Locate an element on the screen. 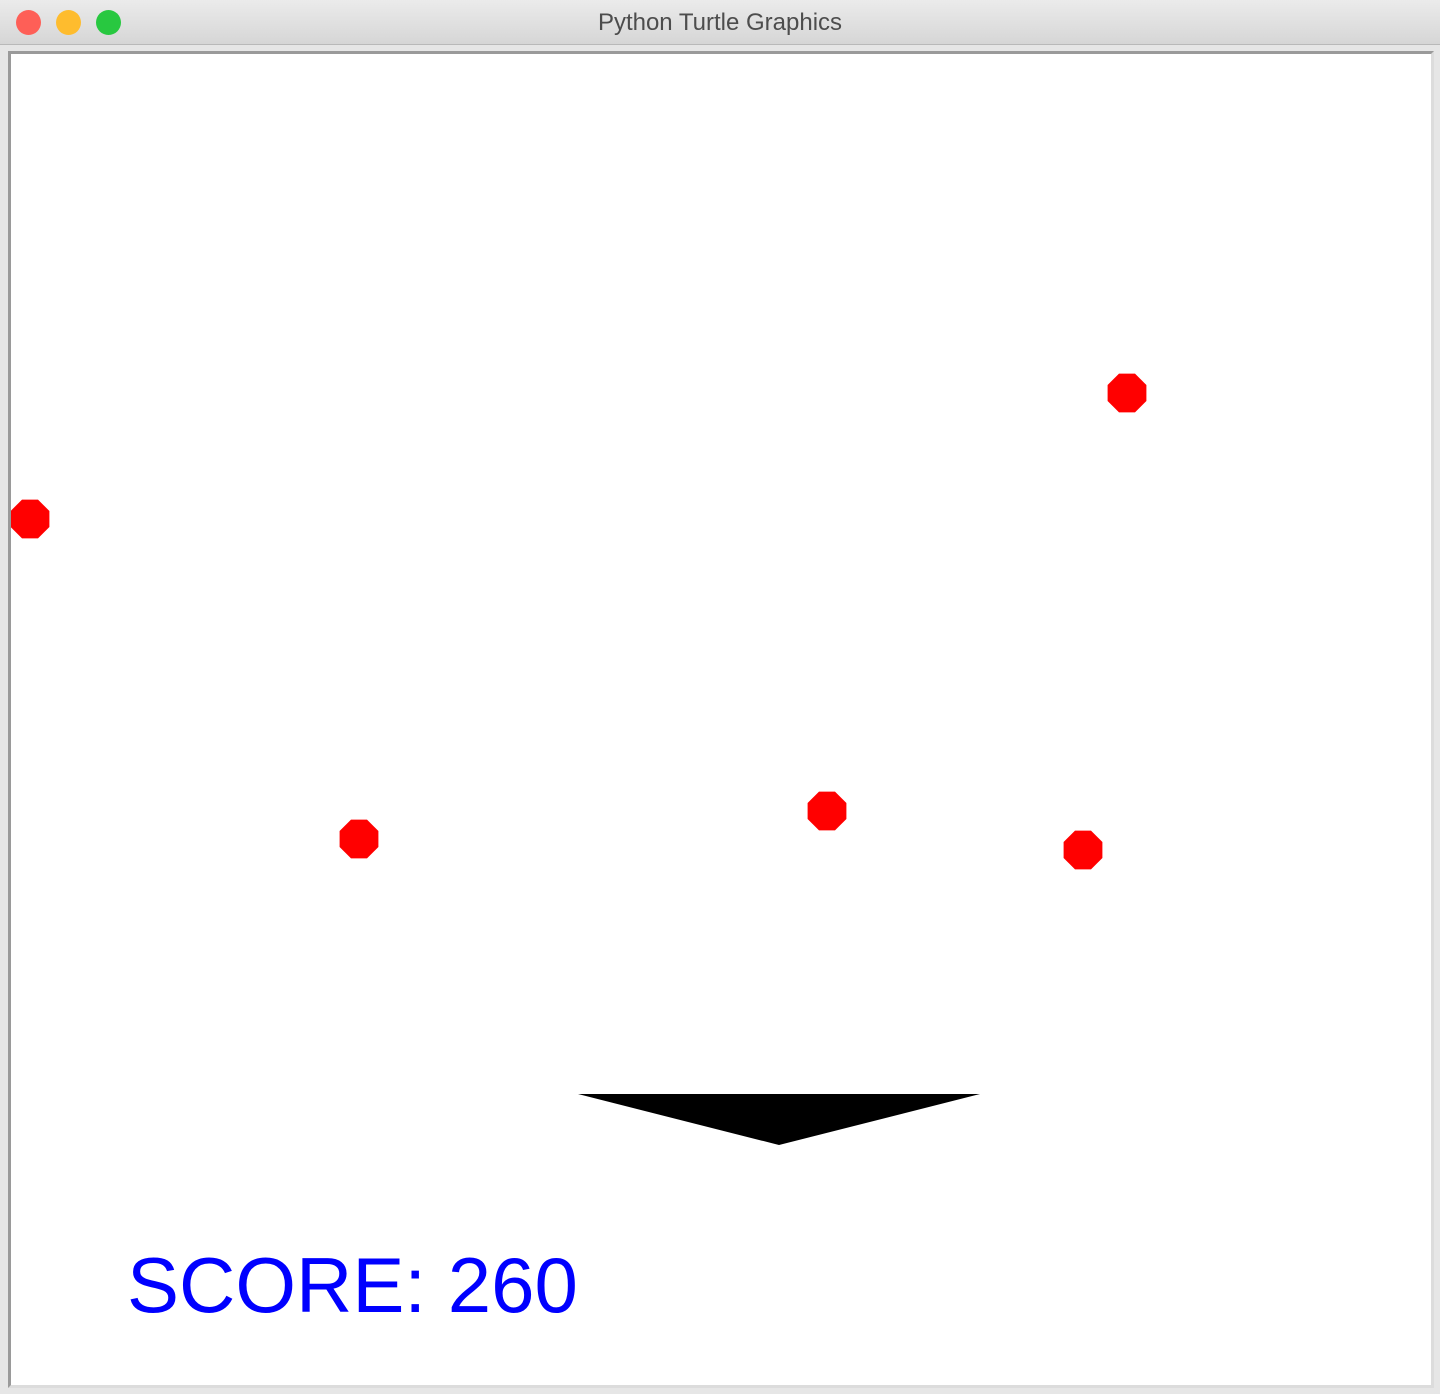  paddle is located at coordinates (779, 1119).